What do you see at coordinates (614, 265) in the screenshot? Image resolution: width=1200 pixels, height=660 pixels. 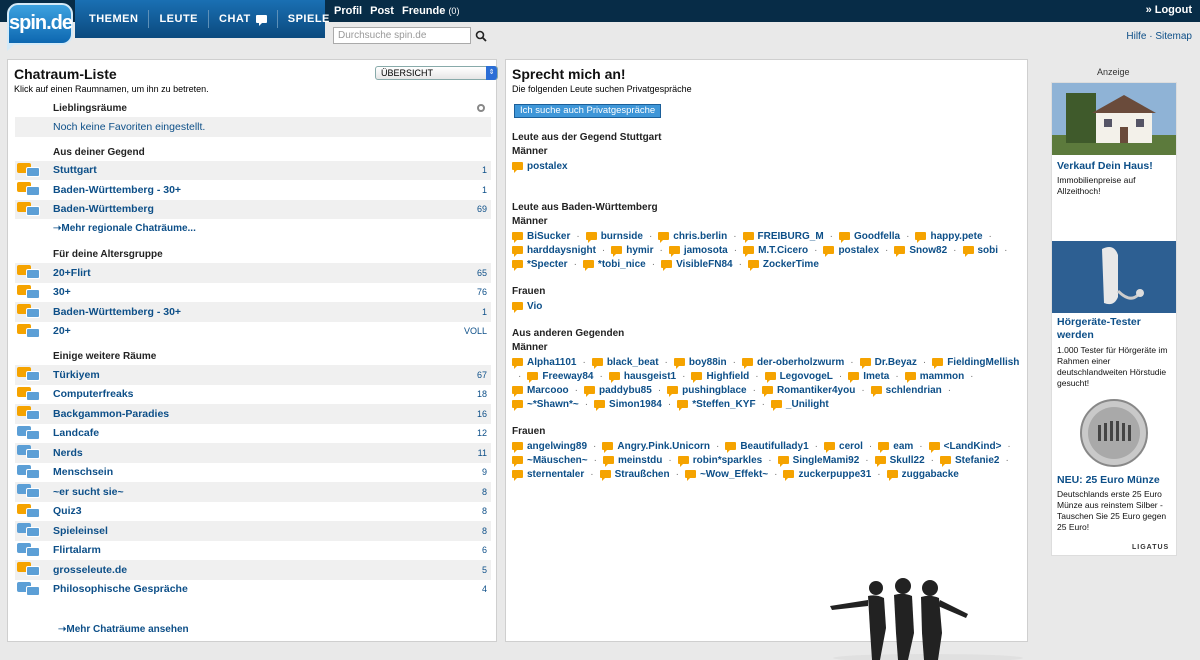 I see `user-item: *tobi_nice` at bounding box center [614, 265].